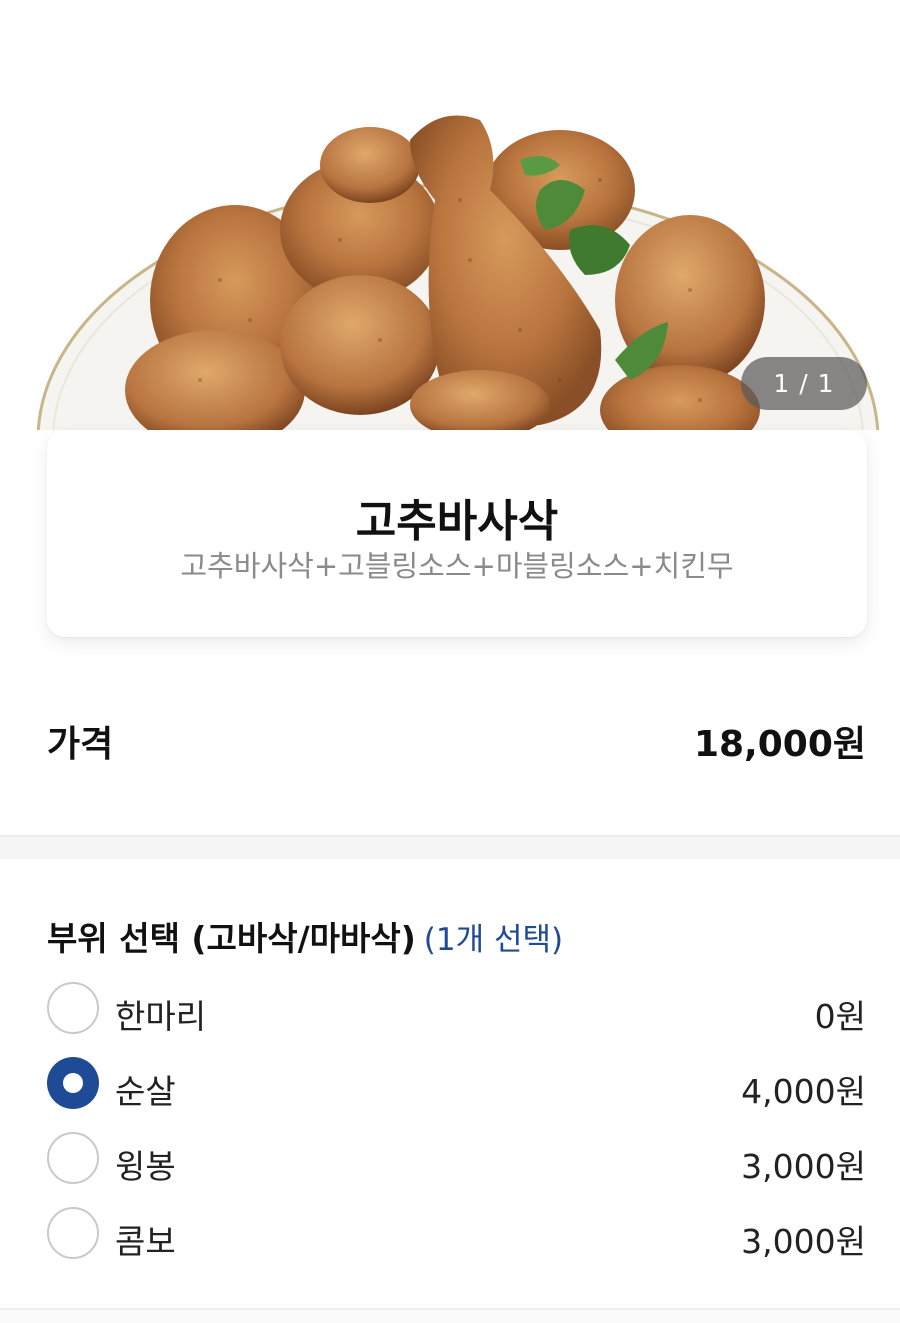 The height and width of the screenshot is (1323, 900). I want to click on price-value: 18,000원, so click(779, 744).